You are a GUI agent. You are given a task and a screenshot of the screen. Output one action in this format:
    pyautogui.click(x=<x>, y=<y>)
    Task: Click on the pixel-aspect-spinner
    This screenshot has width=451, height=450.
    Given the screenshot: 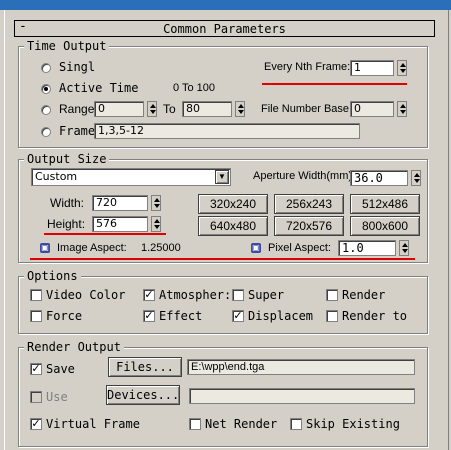 What is the action you would take?
    pyautogui.click(x=404, y=248)
    